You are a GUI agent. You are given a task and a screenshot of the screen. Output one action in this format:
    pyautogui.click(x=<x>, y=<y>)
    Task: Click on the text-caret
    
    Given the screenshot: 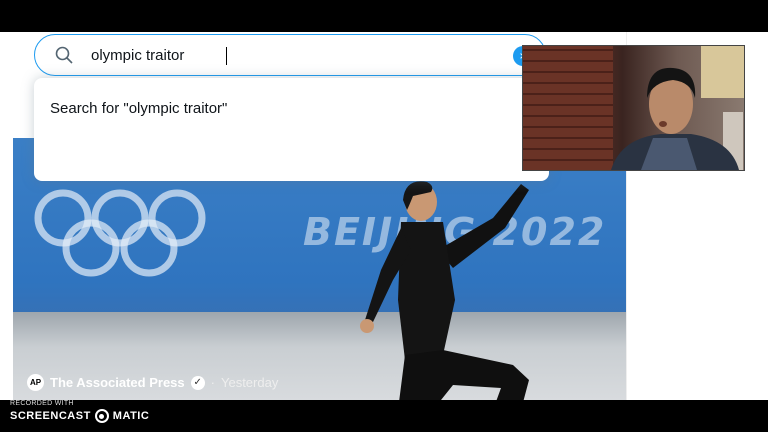 What is the action you would take?
    pyautogui.click(x=226, y=56)
    